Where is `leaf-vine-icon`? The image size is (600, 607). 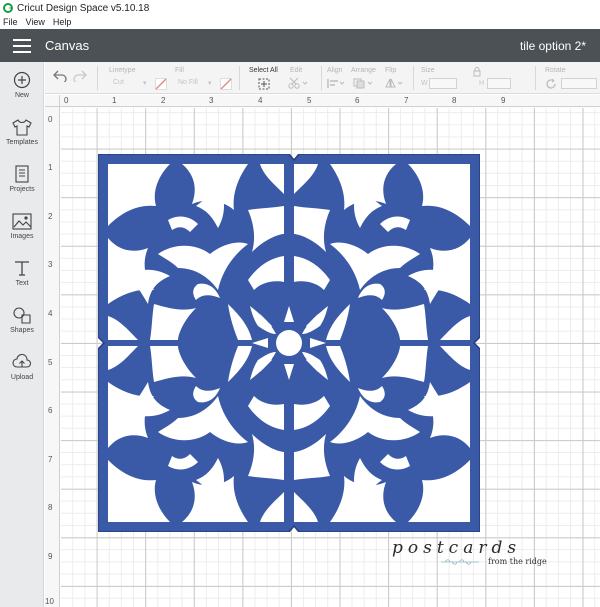 leaf-vine-icon is located at coordinates (460, 562).